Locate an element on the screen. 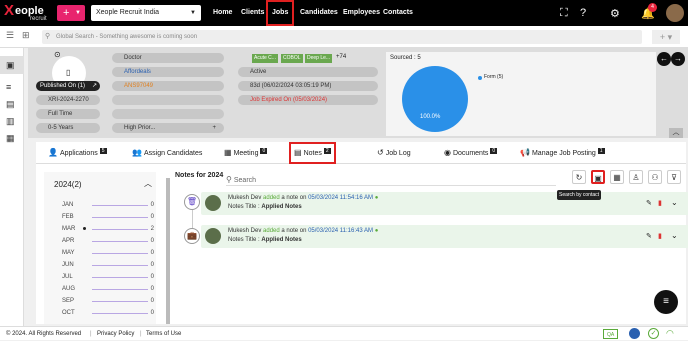 Image resolution: width=688 pixels, height=341 pixels. timeline-line is located at coordinates (192, 219).